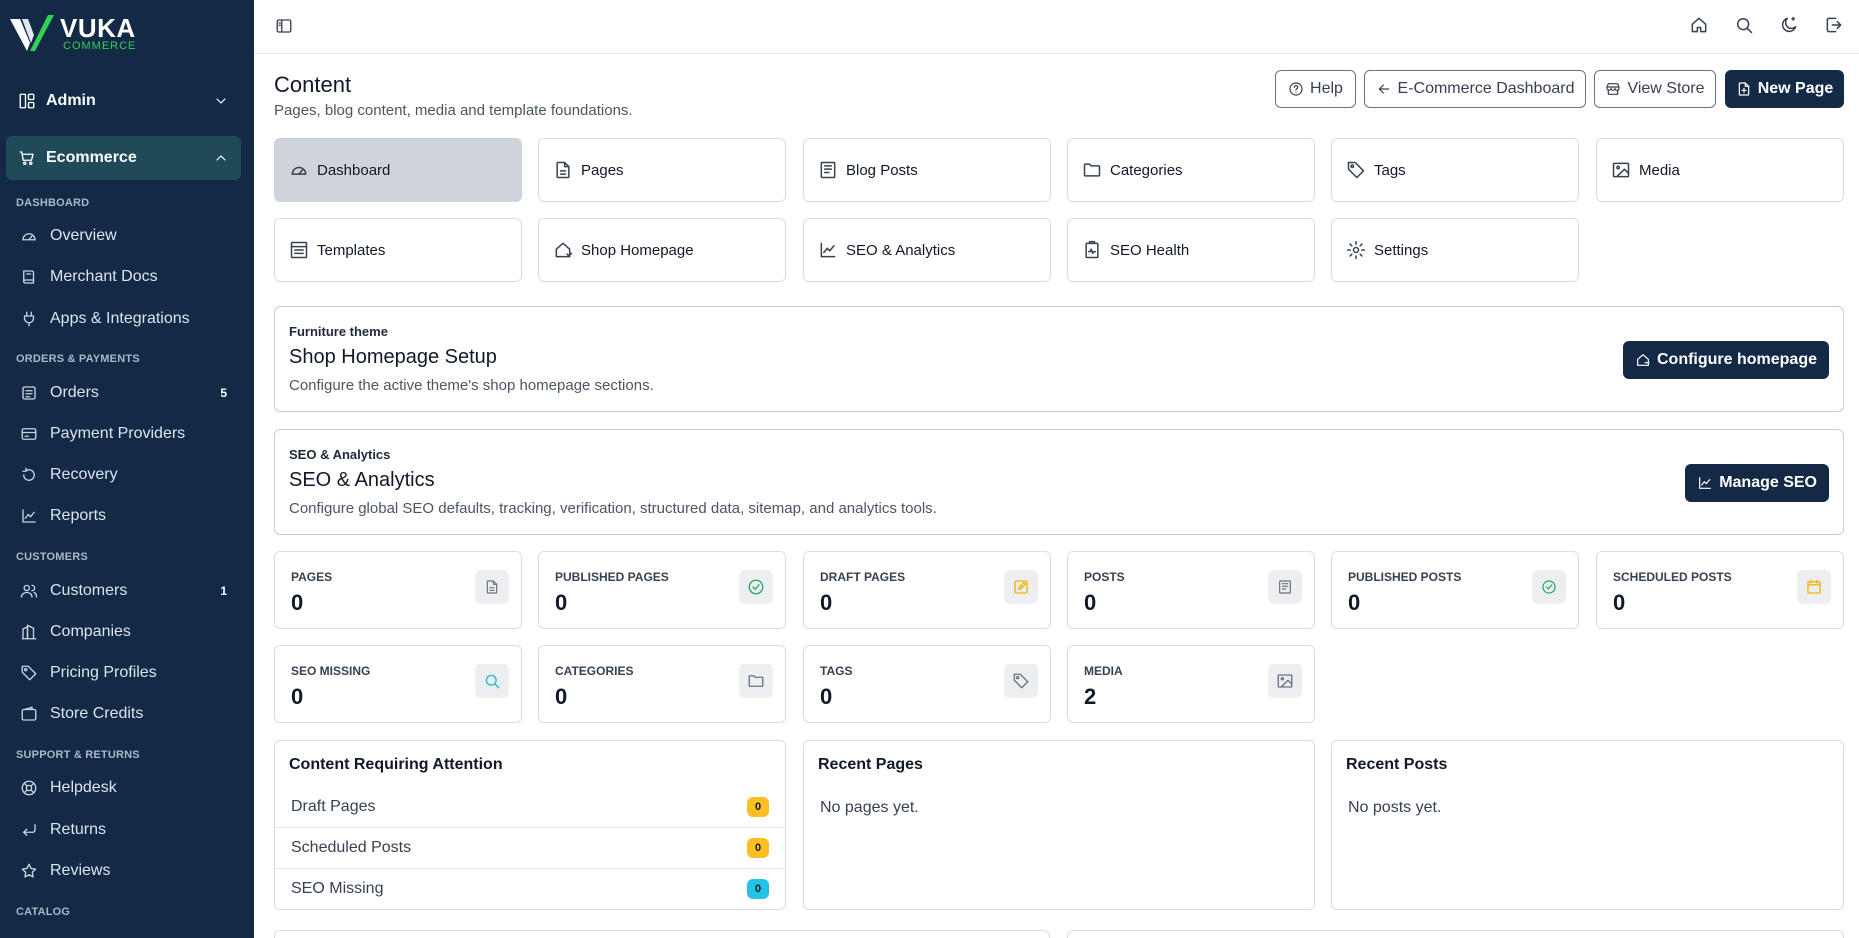 Image resolution: width=1859 pixels, height=938 pixels. What do you see at coordinates (299, 250) in the screenshot?
I see `template-icon` at bounding box center [299, 250].